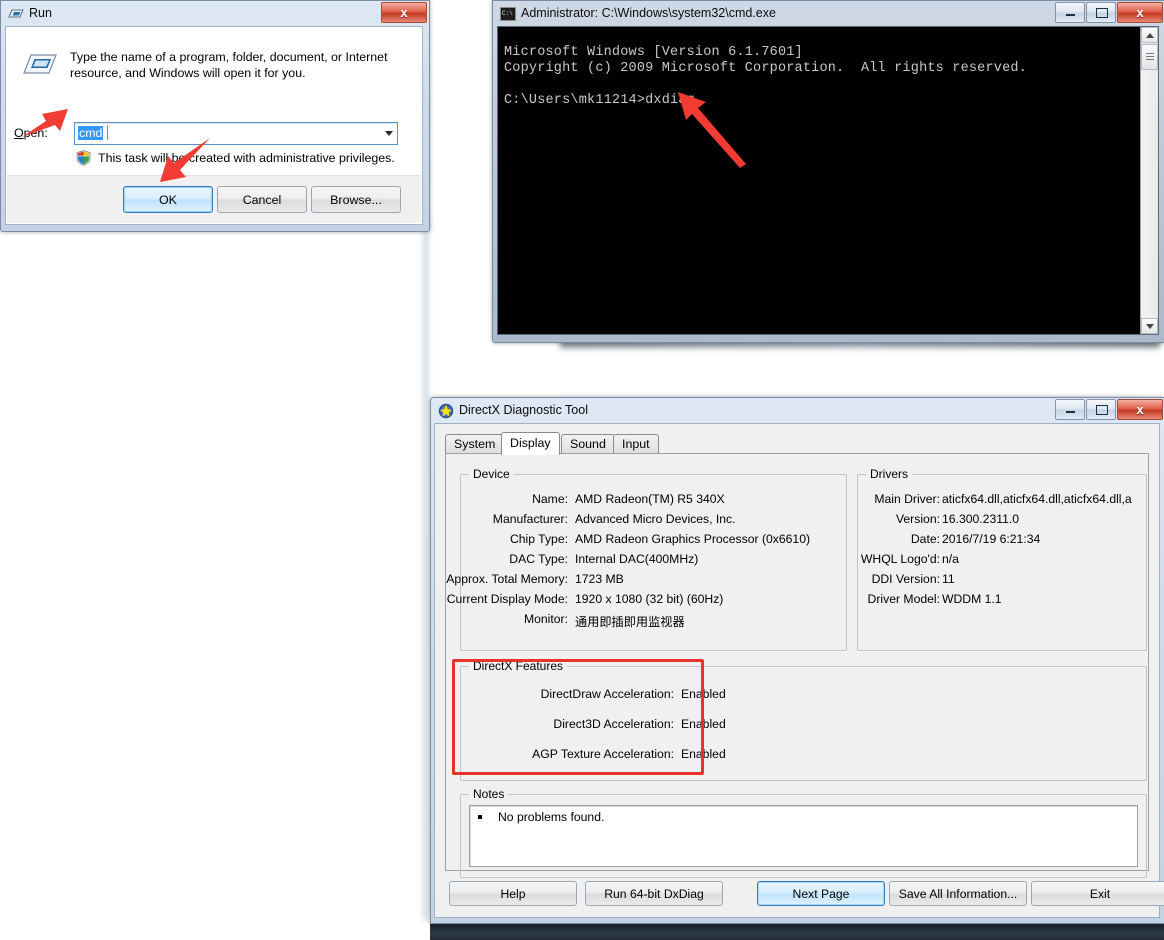 The height and width of the screenshot is (940, 1164). What do you see at coordinates (654, 893) in the screenshot?
I see `run-64bit-dxdiag-button: Run 64-bit DxDiag` at bounding box center [654, 893].